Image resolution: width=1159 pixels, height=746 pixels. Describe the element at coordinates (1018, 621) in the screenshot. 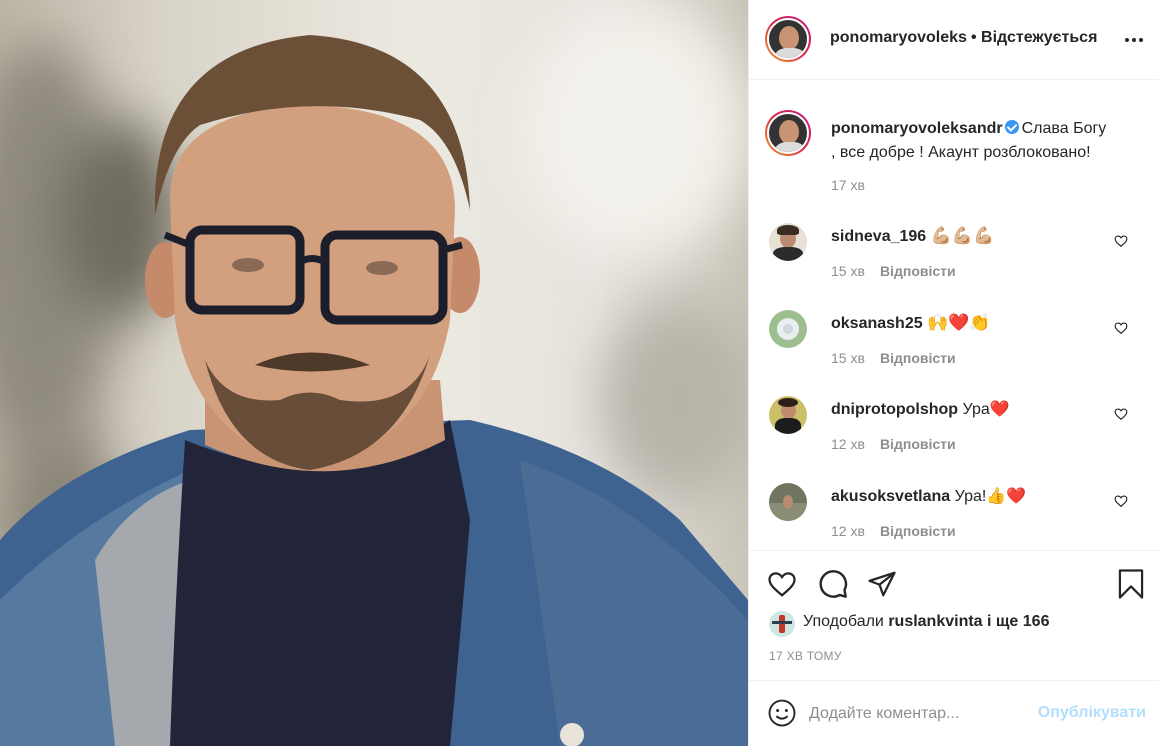

I see `likes-count: і ще 166` at that location.